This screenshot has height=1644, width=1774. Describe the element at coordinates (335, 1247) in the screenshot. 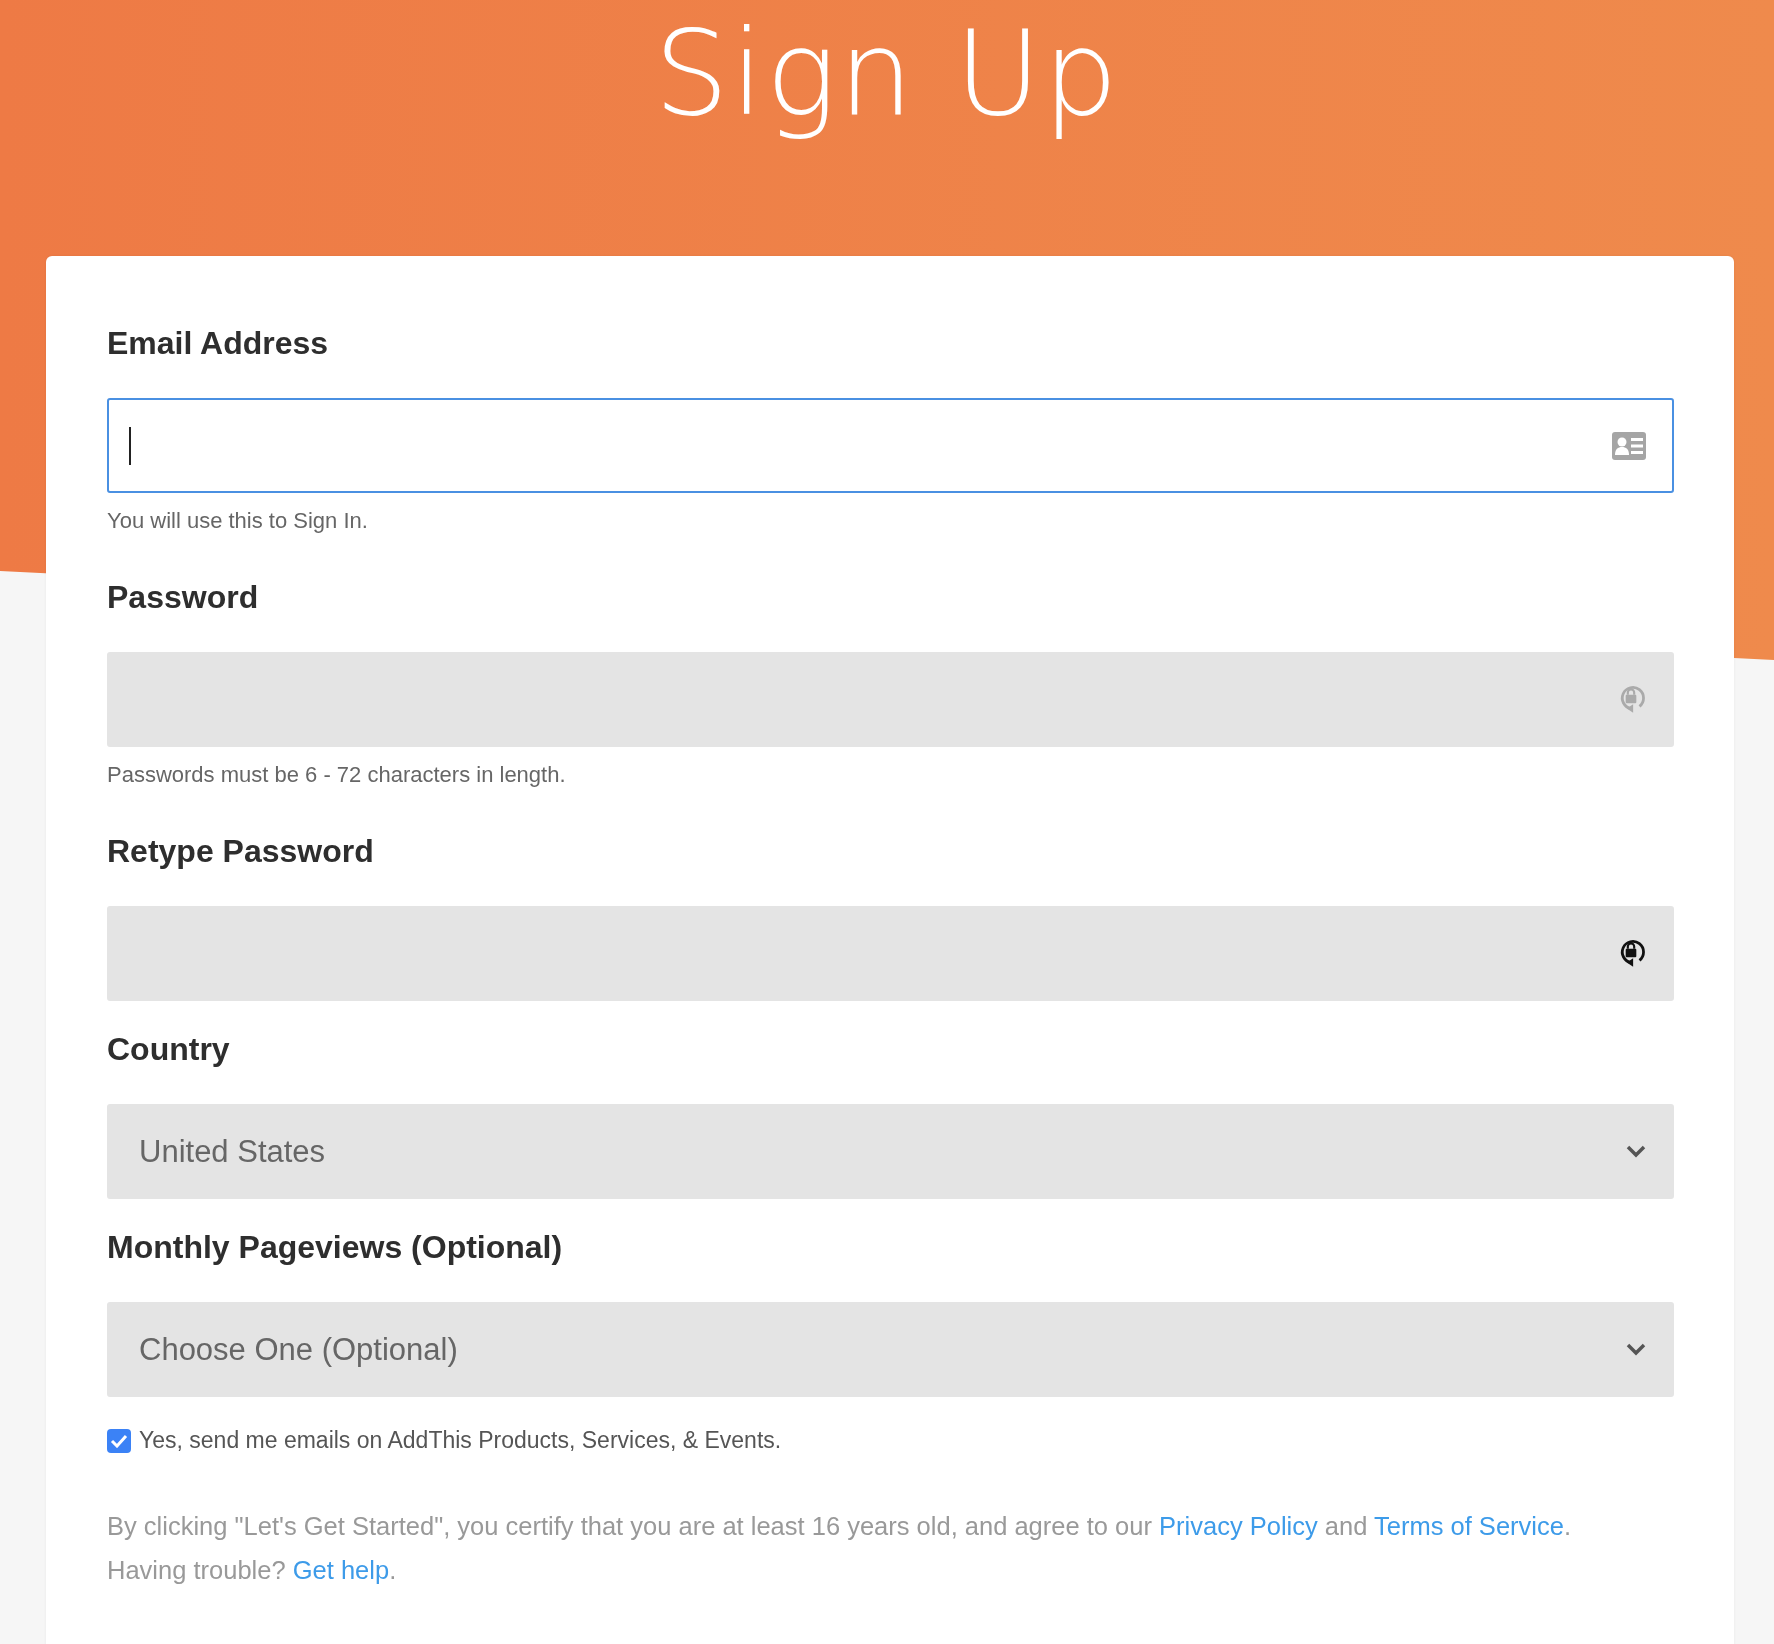

I see `field-label: Monthly Pageviews (Optional)` at that location.